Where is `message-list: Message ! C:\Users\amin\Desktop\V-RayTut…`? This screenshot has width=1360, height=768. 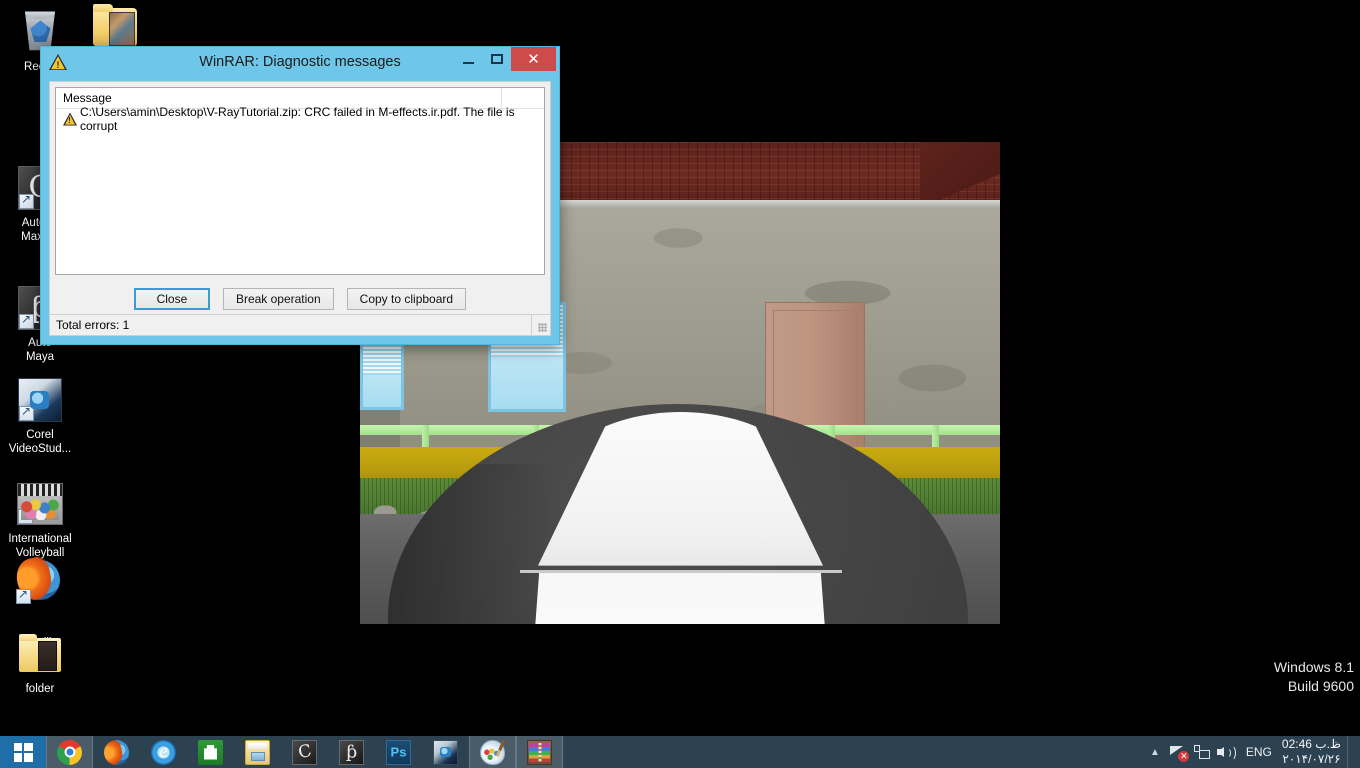
message-list: Message ! C:\Users\amin\Desktop\V-RayTut… is located at coordinates (300, 181).